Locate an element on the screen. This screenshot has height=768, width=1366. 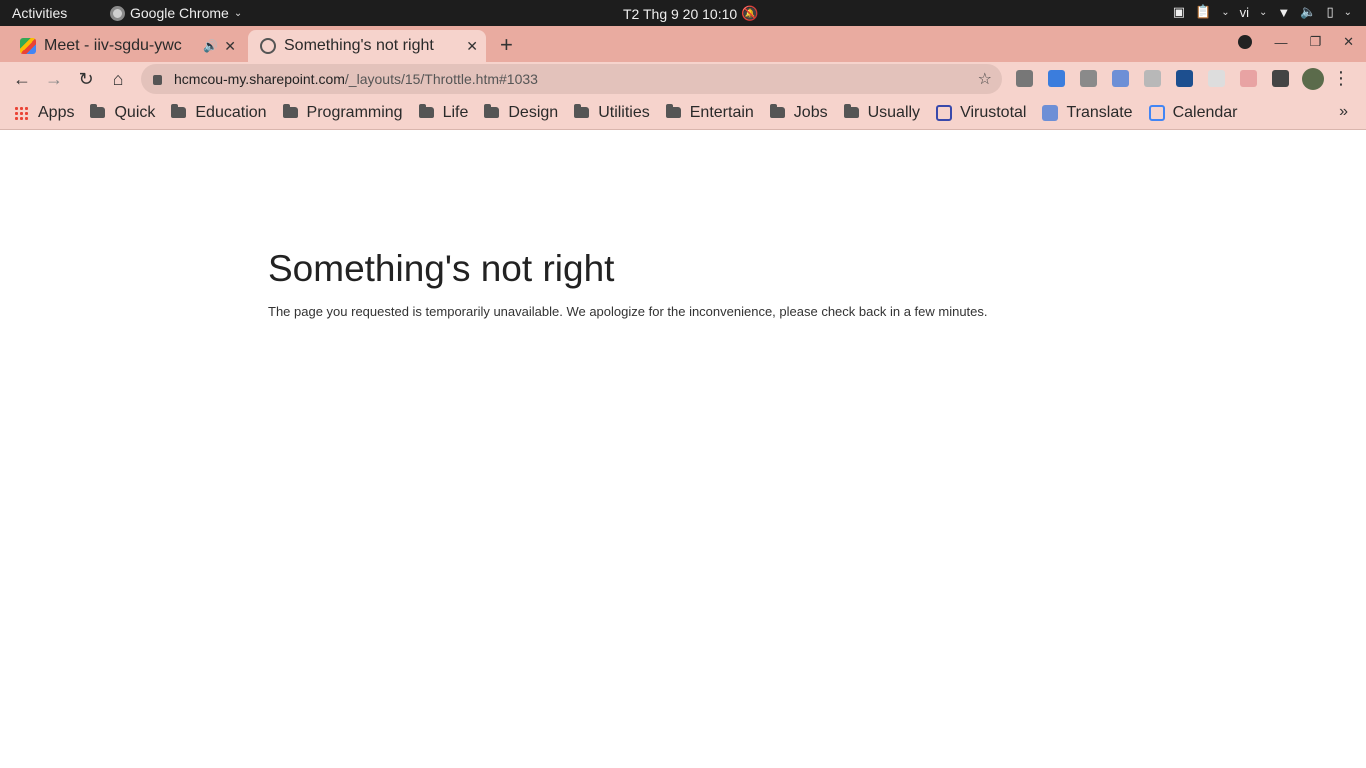
vue-devtools-icon is located at coordinates (1152, 78).